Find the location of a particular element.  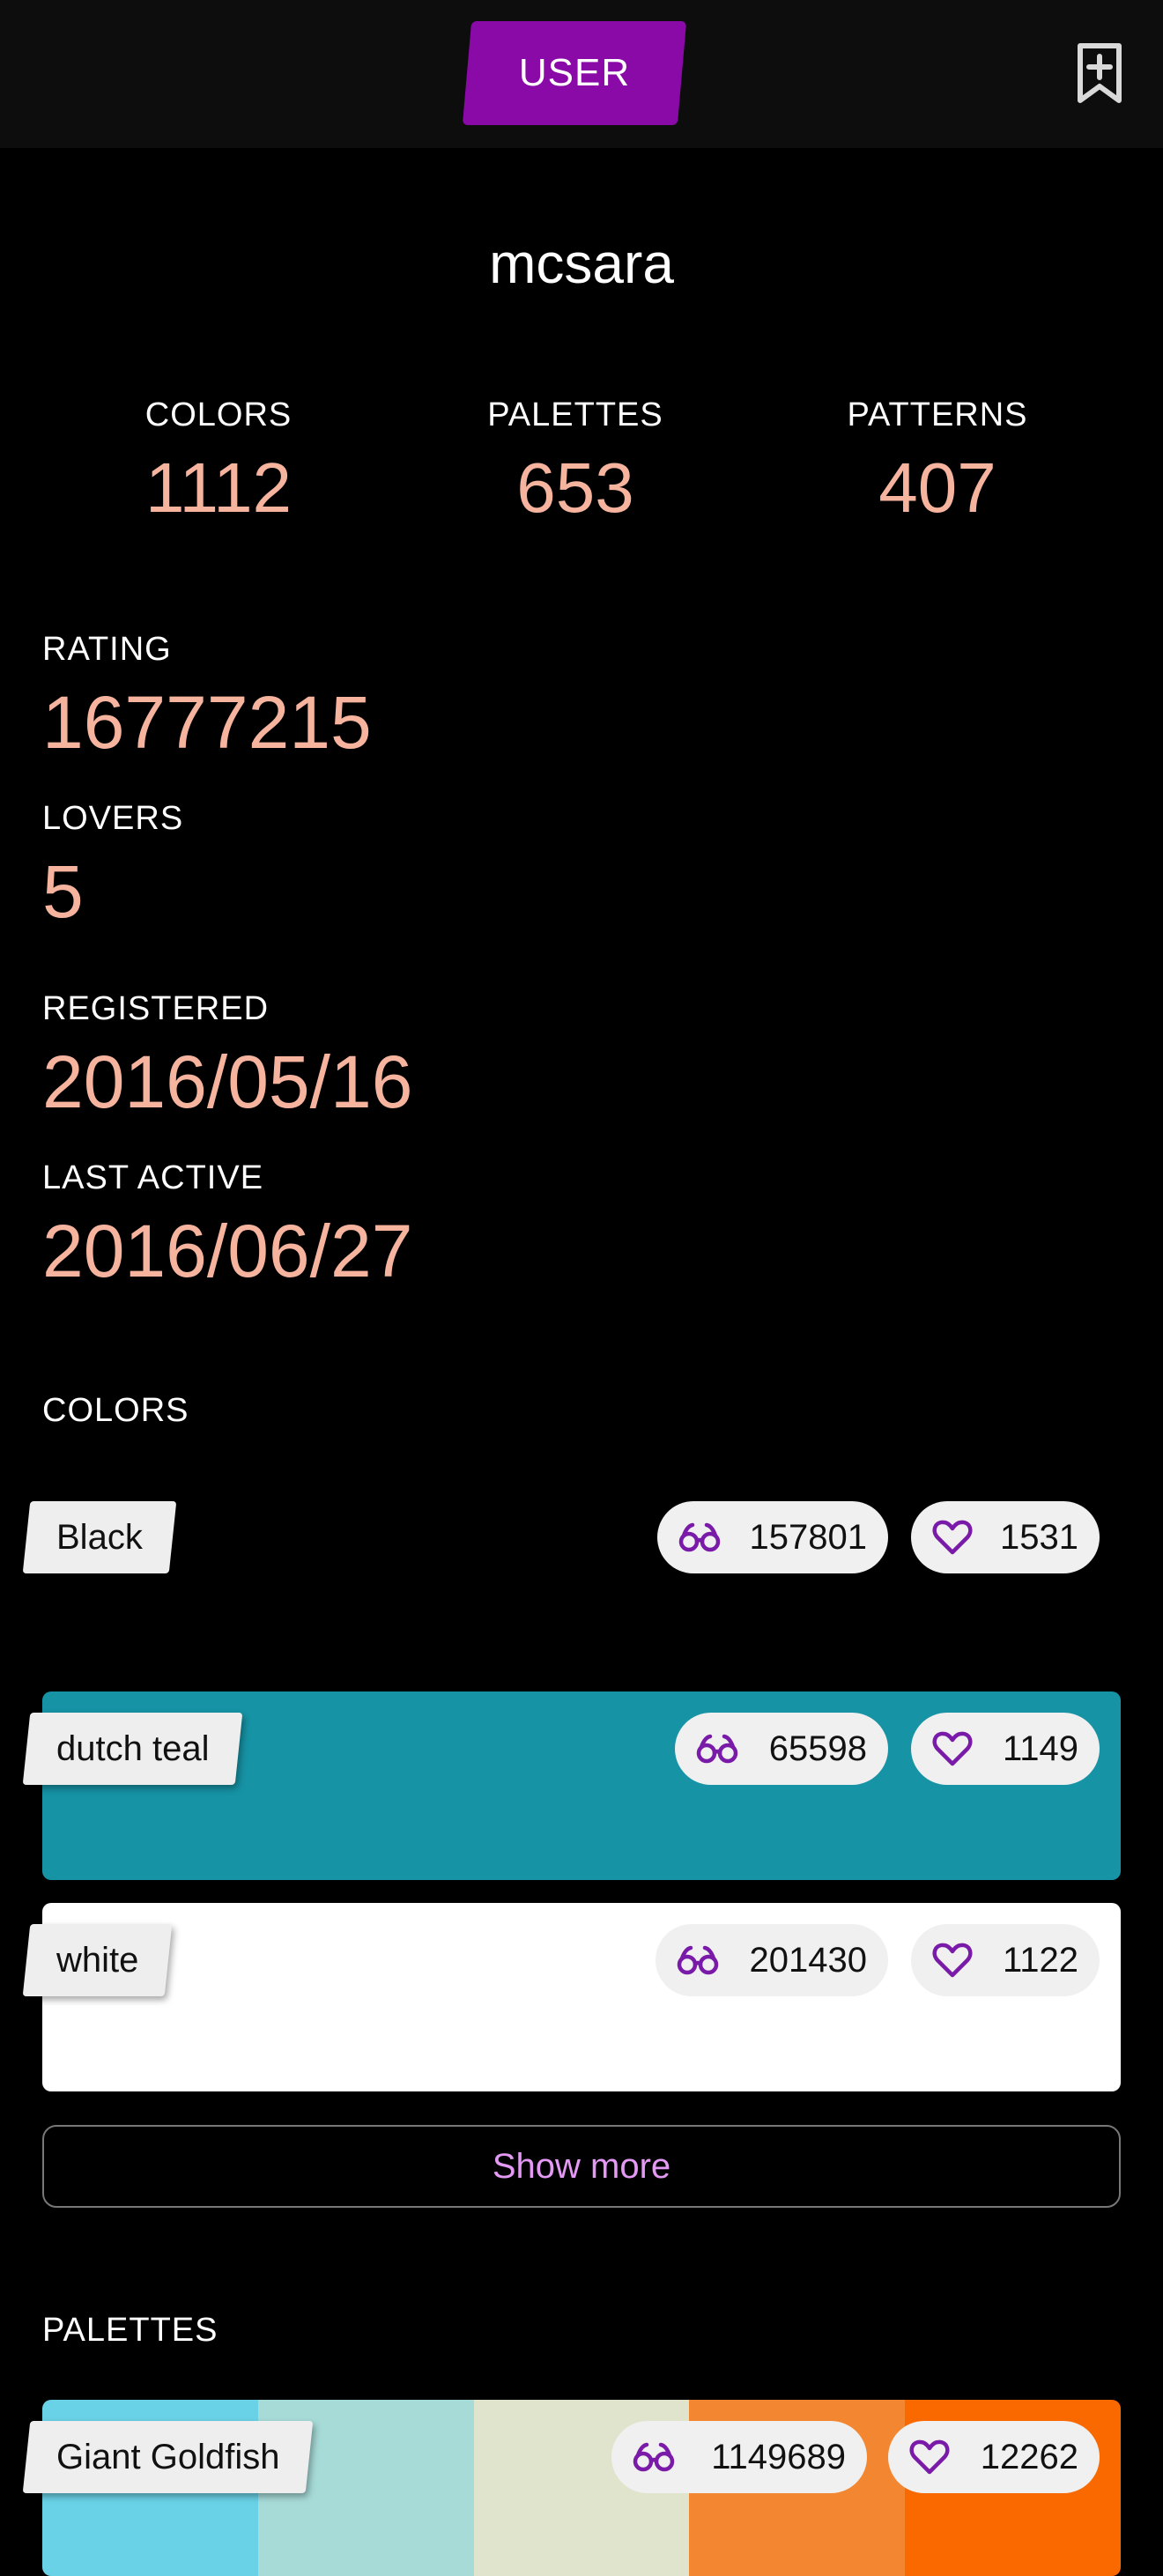

palette-name: Giant Goldfish is located at coordinates (168, 2457).